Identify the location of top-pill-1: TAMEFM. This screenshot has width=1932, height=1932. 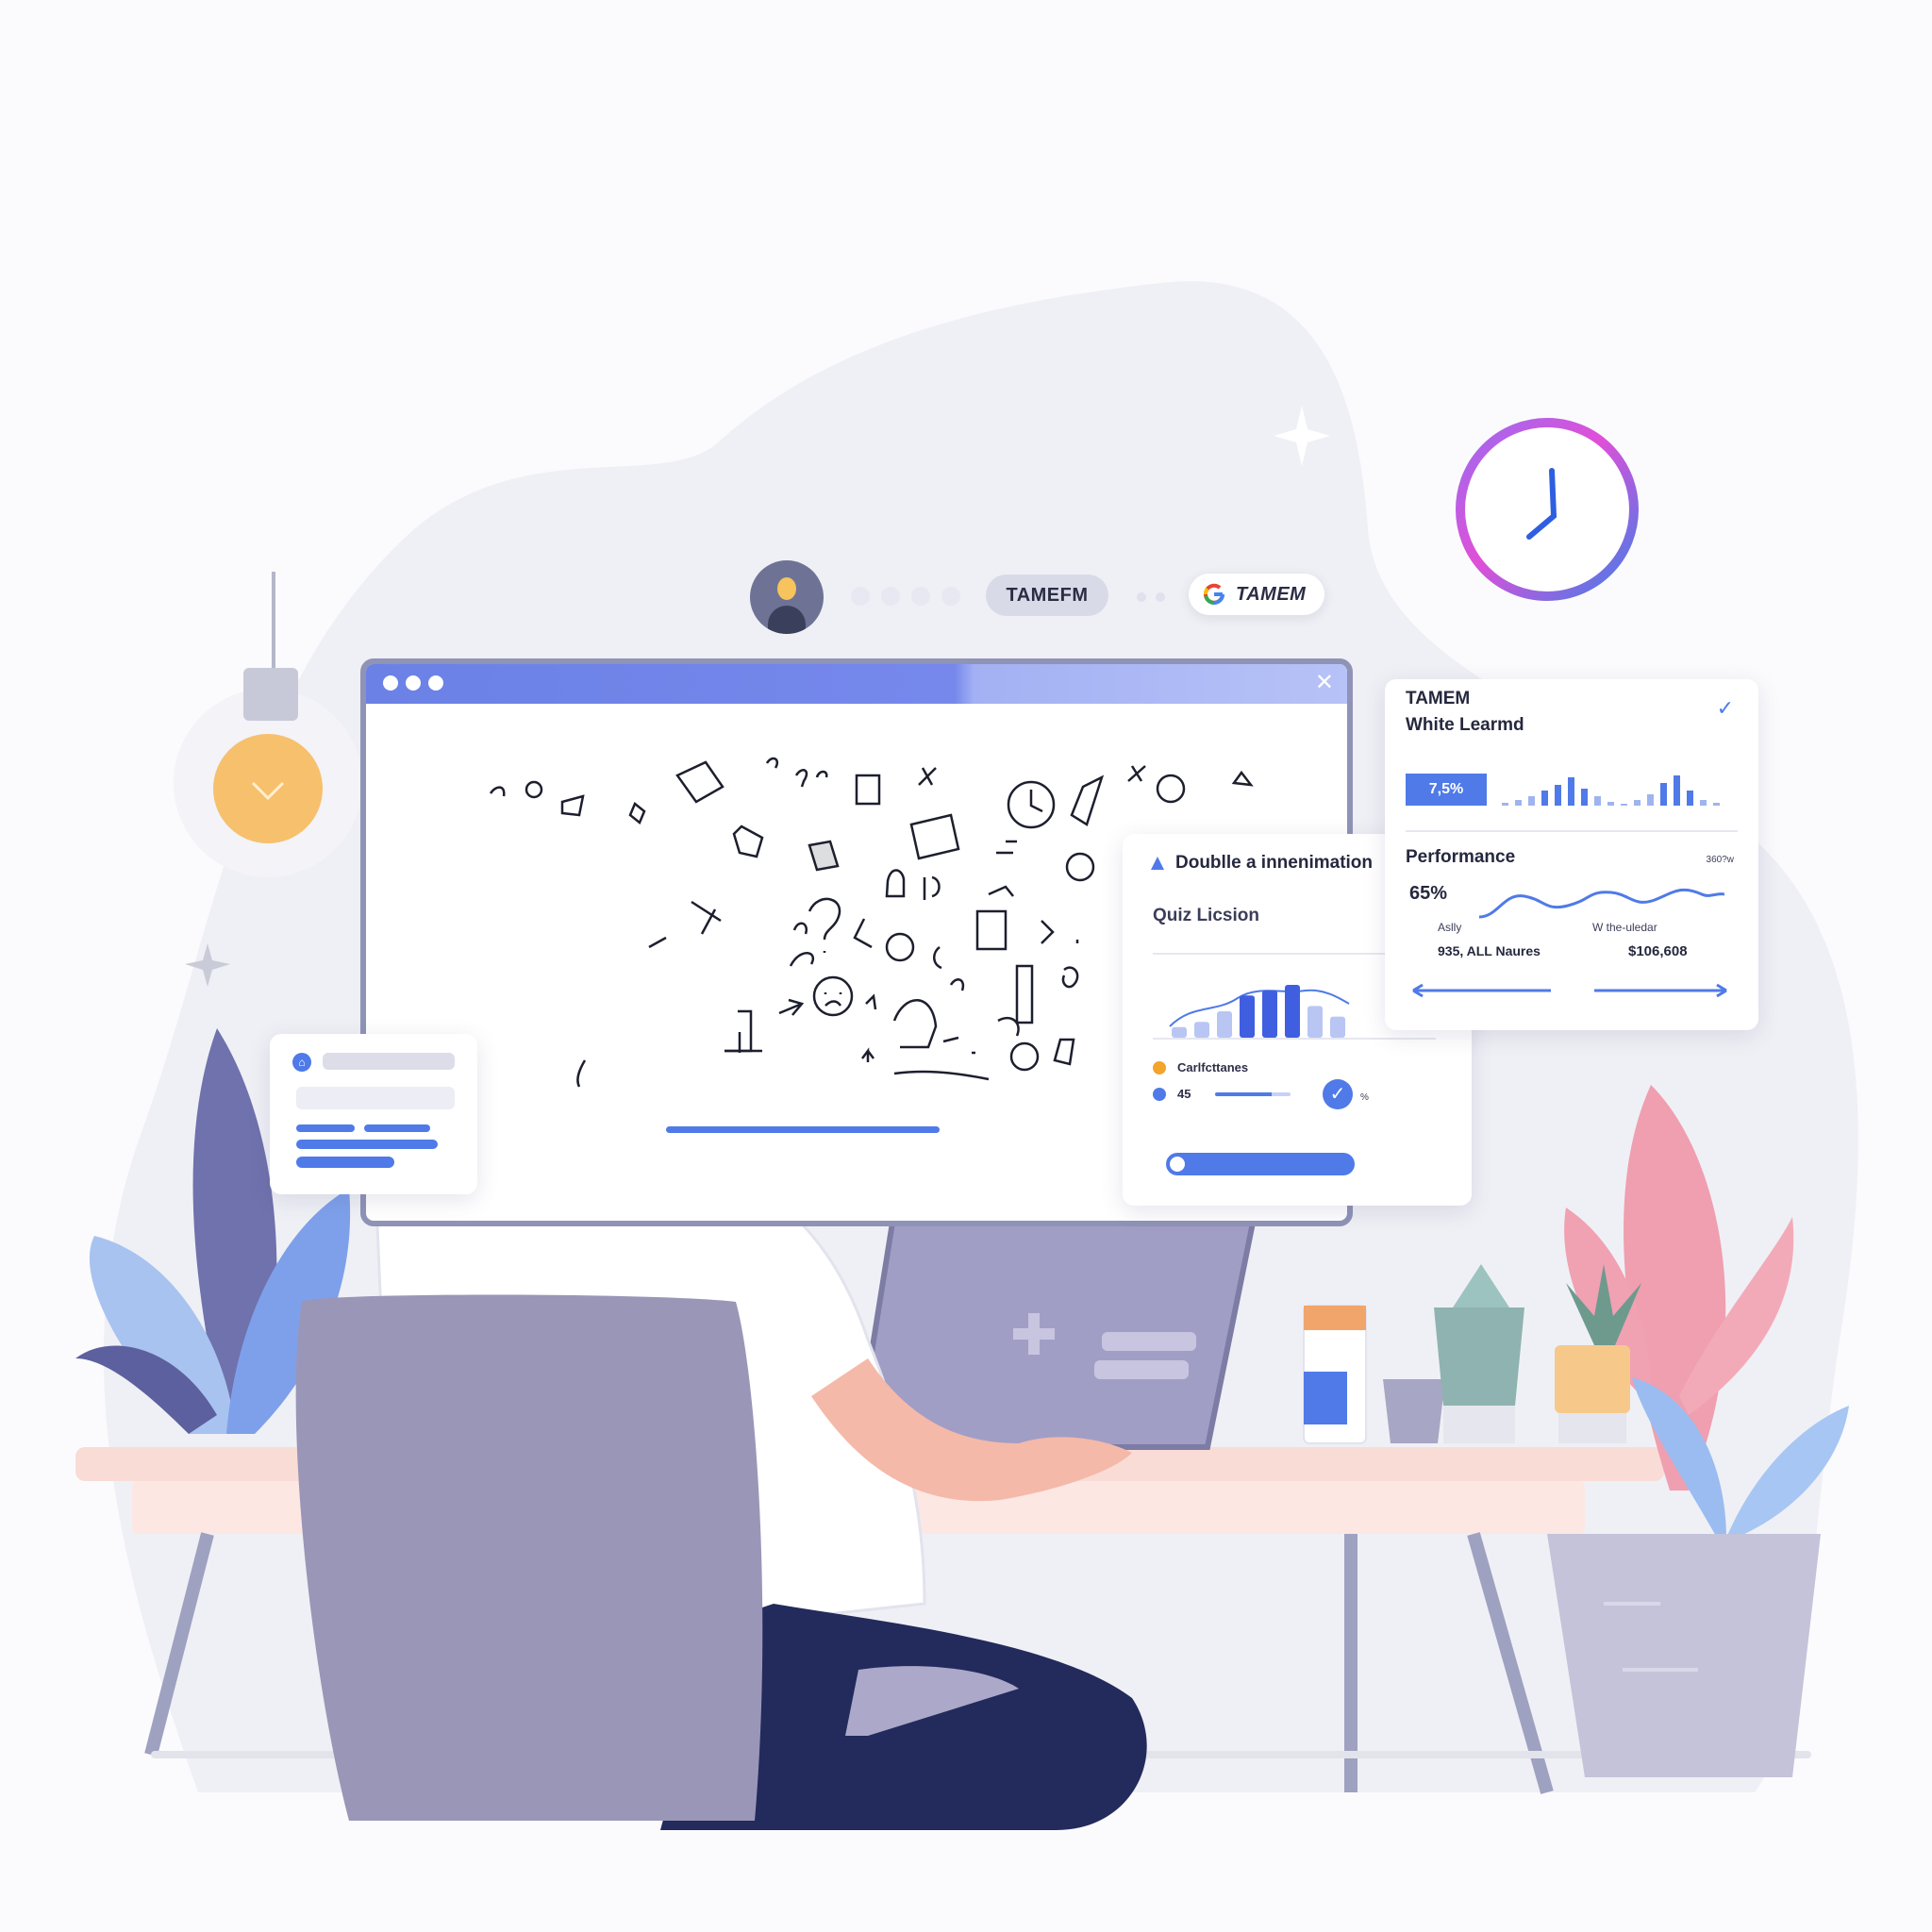
(1047, 595).